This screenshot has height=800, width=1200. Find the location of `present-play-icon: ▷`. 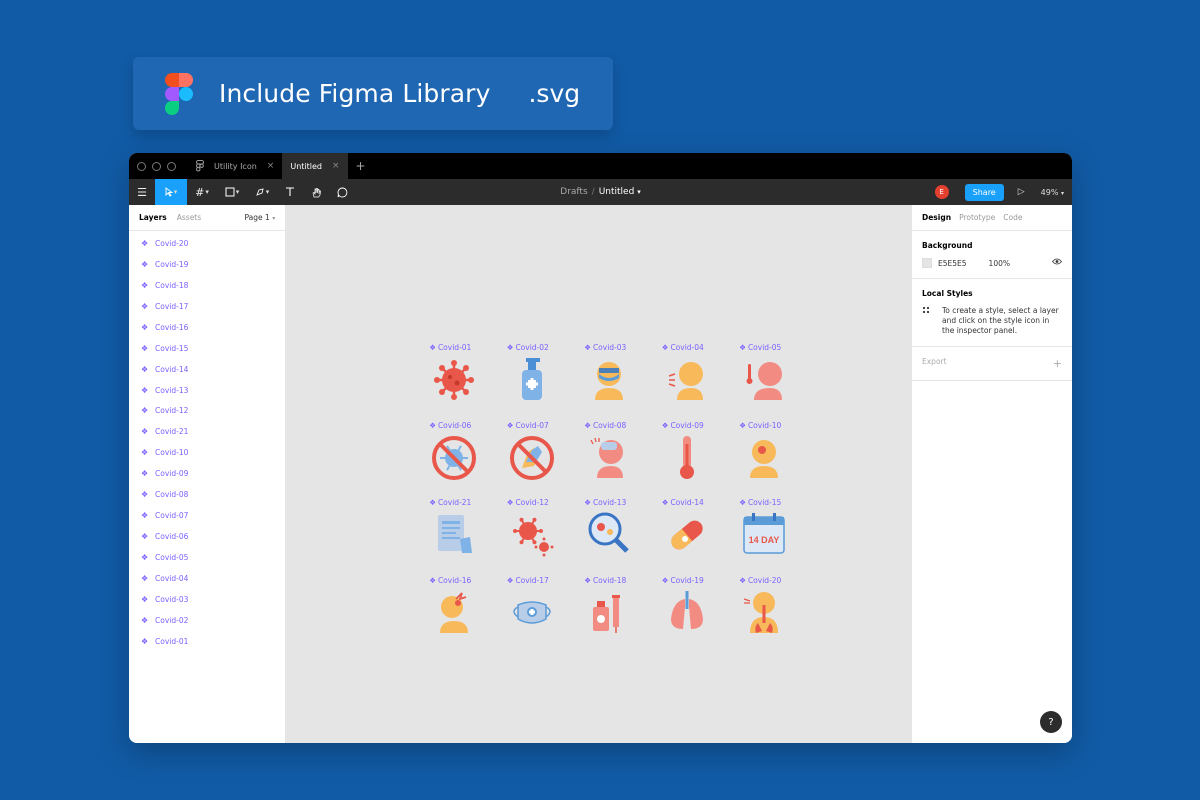

present-play-icon: ▷ is located at coordinates (1021, 192).